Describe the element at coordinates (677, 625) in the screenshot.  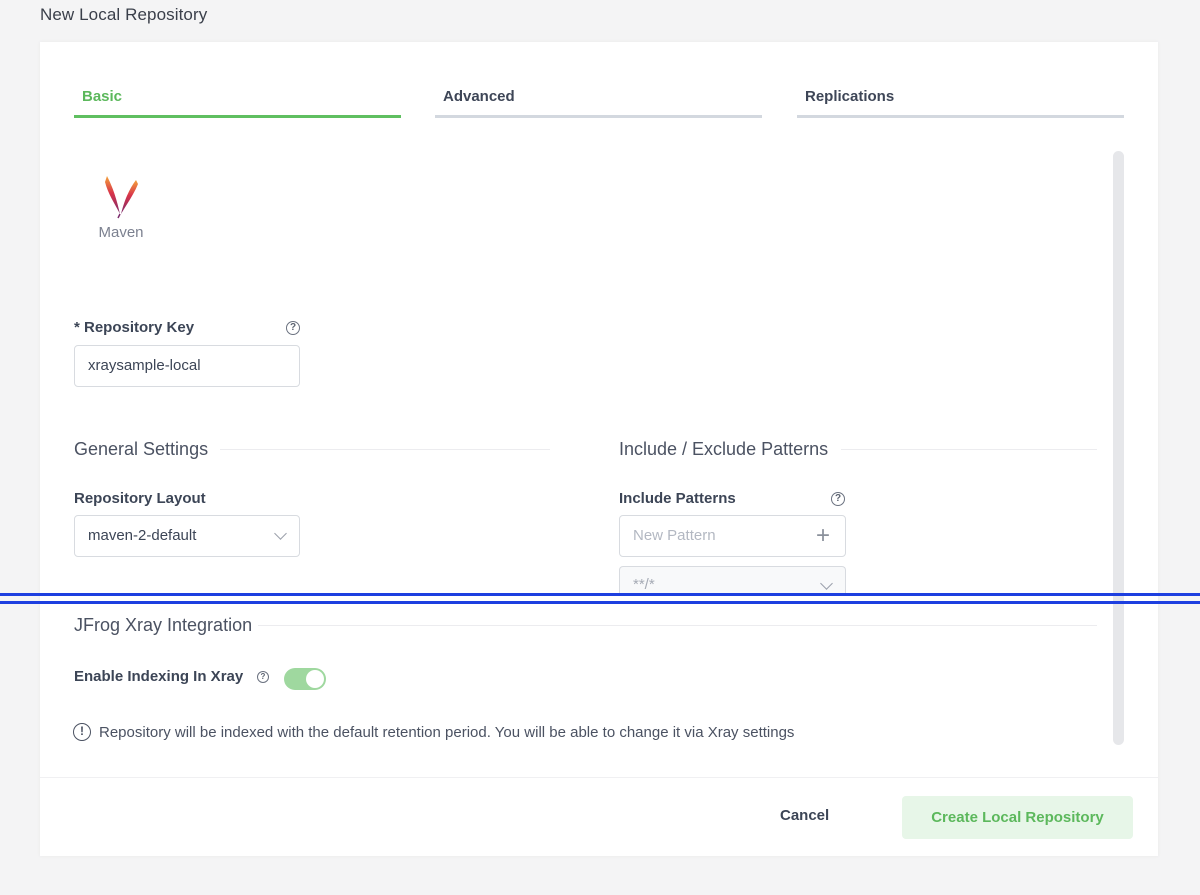
I see `xray-integration-divider` at that location.